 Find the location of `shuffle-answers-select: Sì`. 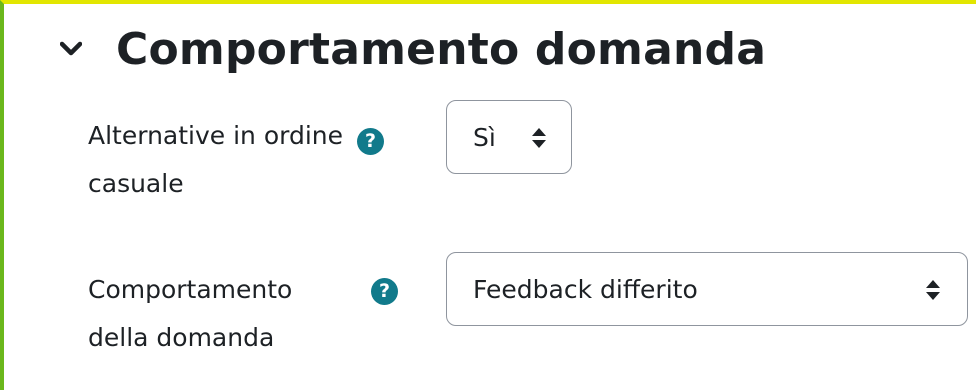

shuffle-answers-select: Sì is located at coordinates (509, 137).